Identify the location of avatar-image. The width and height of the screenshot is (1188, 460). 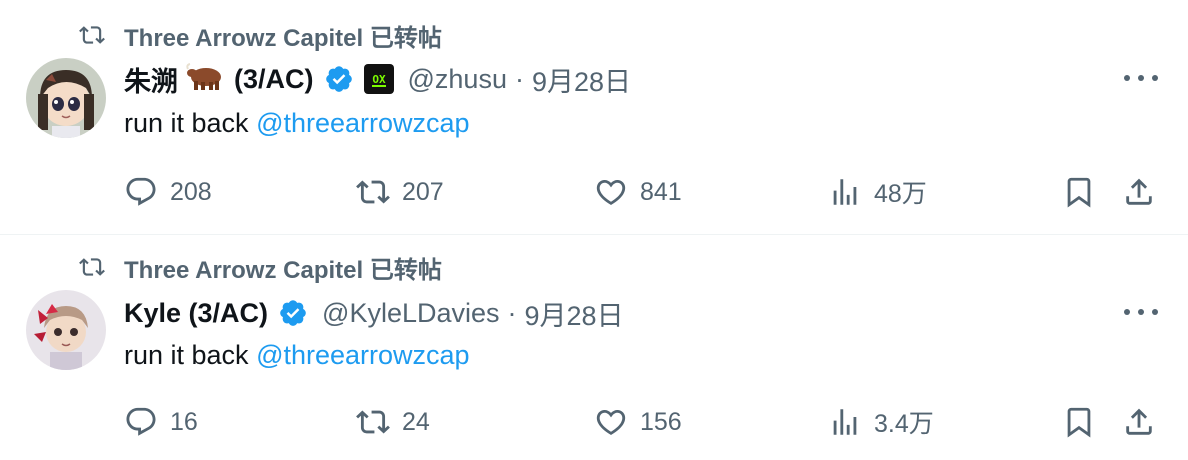
(66, 330).